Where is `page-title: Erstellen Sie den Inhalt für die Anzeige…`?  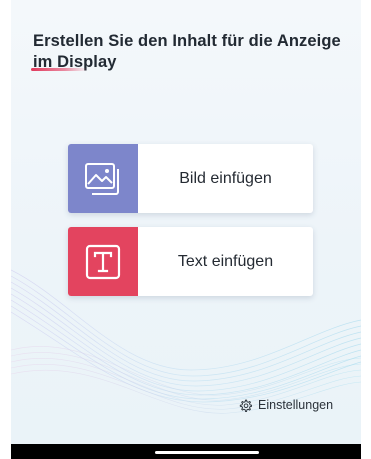
page-title: Erstellen Sie den Inhalt für die Anzeige… is located at coordinates (187, 51).